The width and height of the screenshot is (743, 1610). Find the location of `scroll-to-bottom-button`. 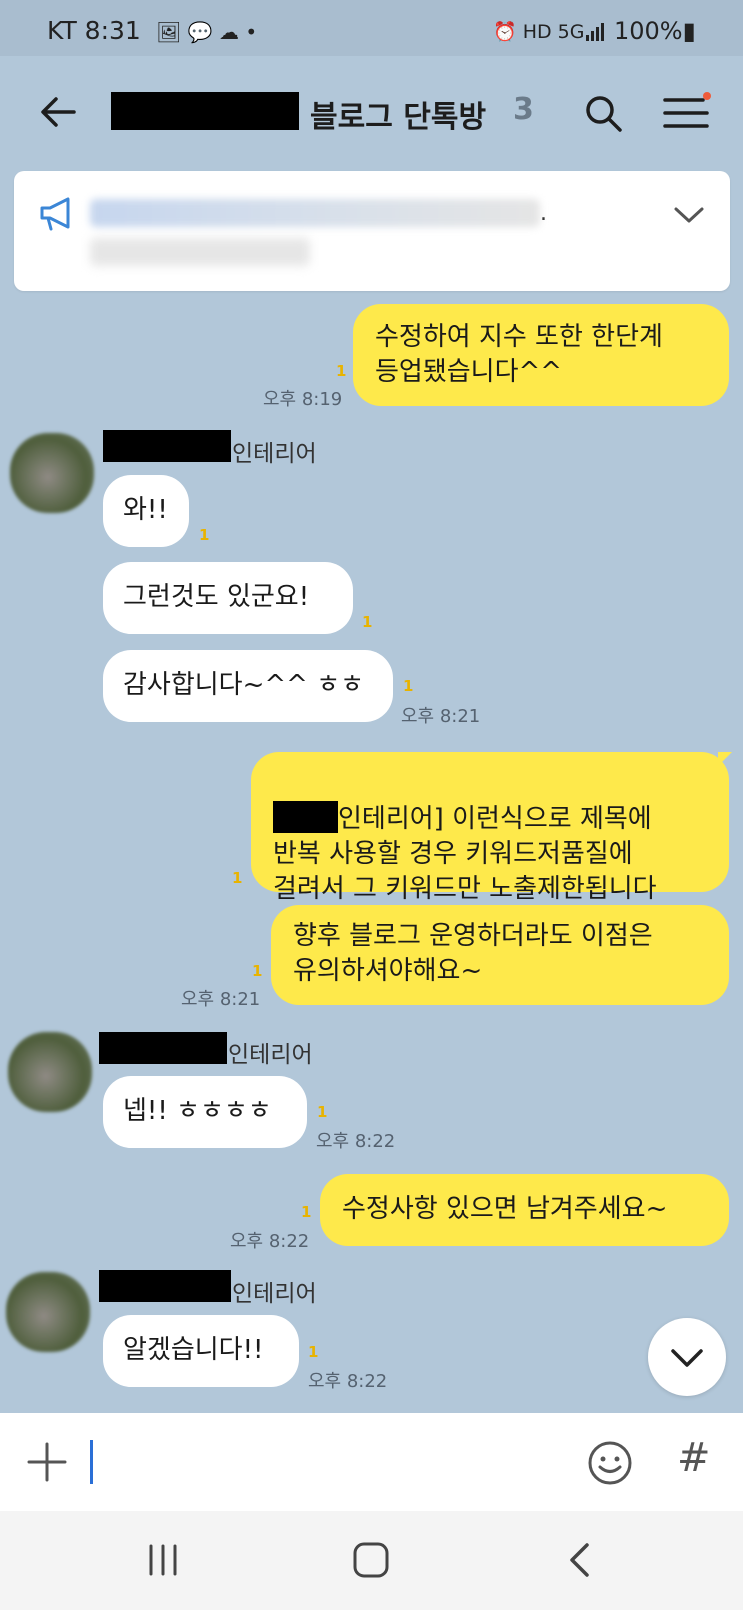

scroll-to-bottom-button is located at coordinates (687, 1357).